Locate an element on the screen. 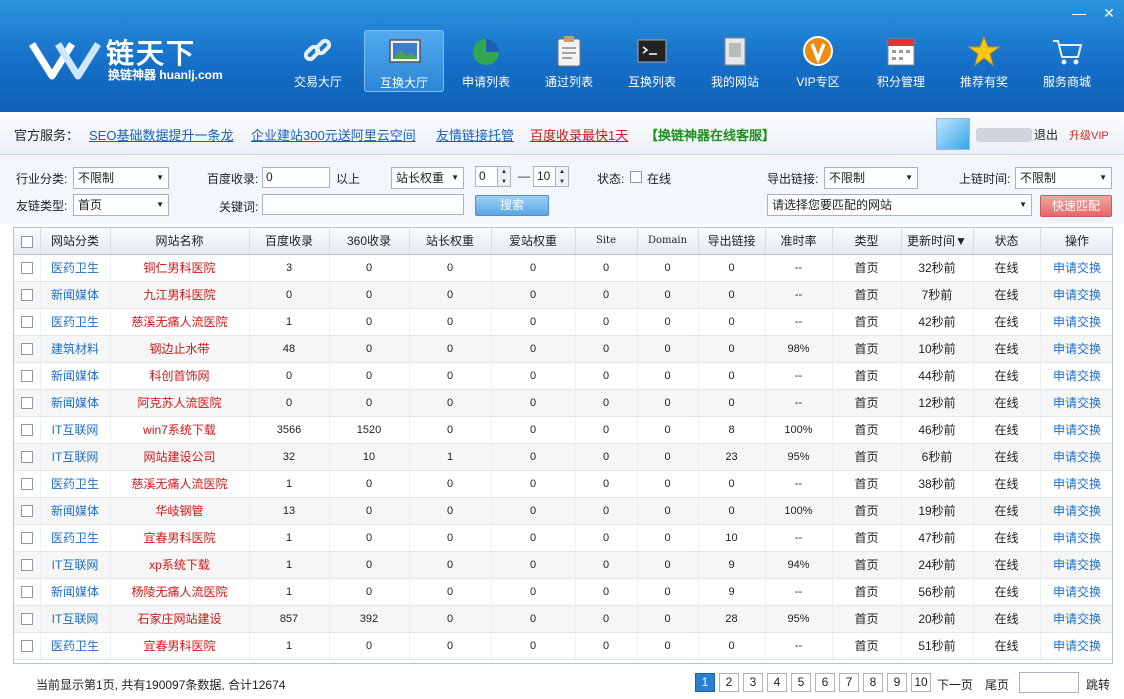 This screenshot has height=699, width=1124. cell-site-name: 科创首饰网 is located at coordinates (180, 376).